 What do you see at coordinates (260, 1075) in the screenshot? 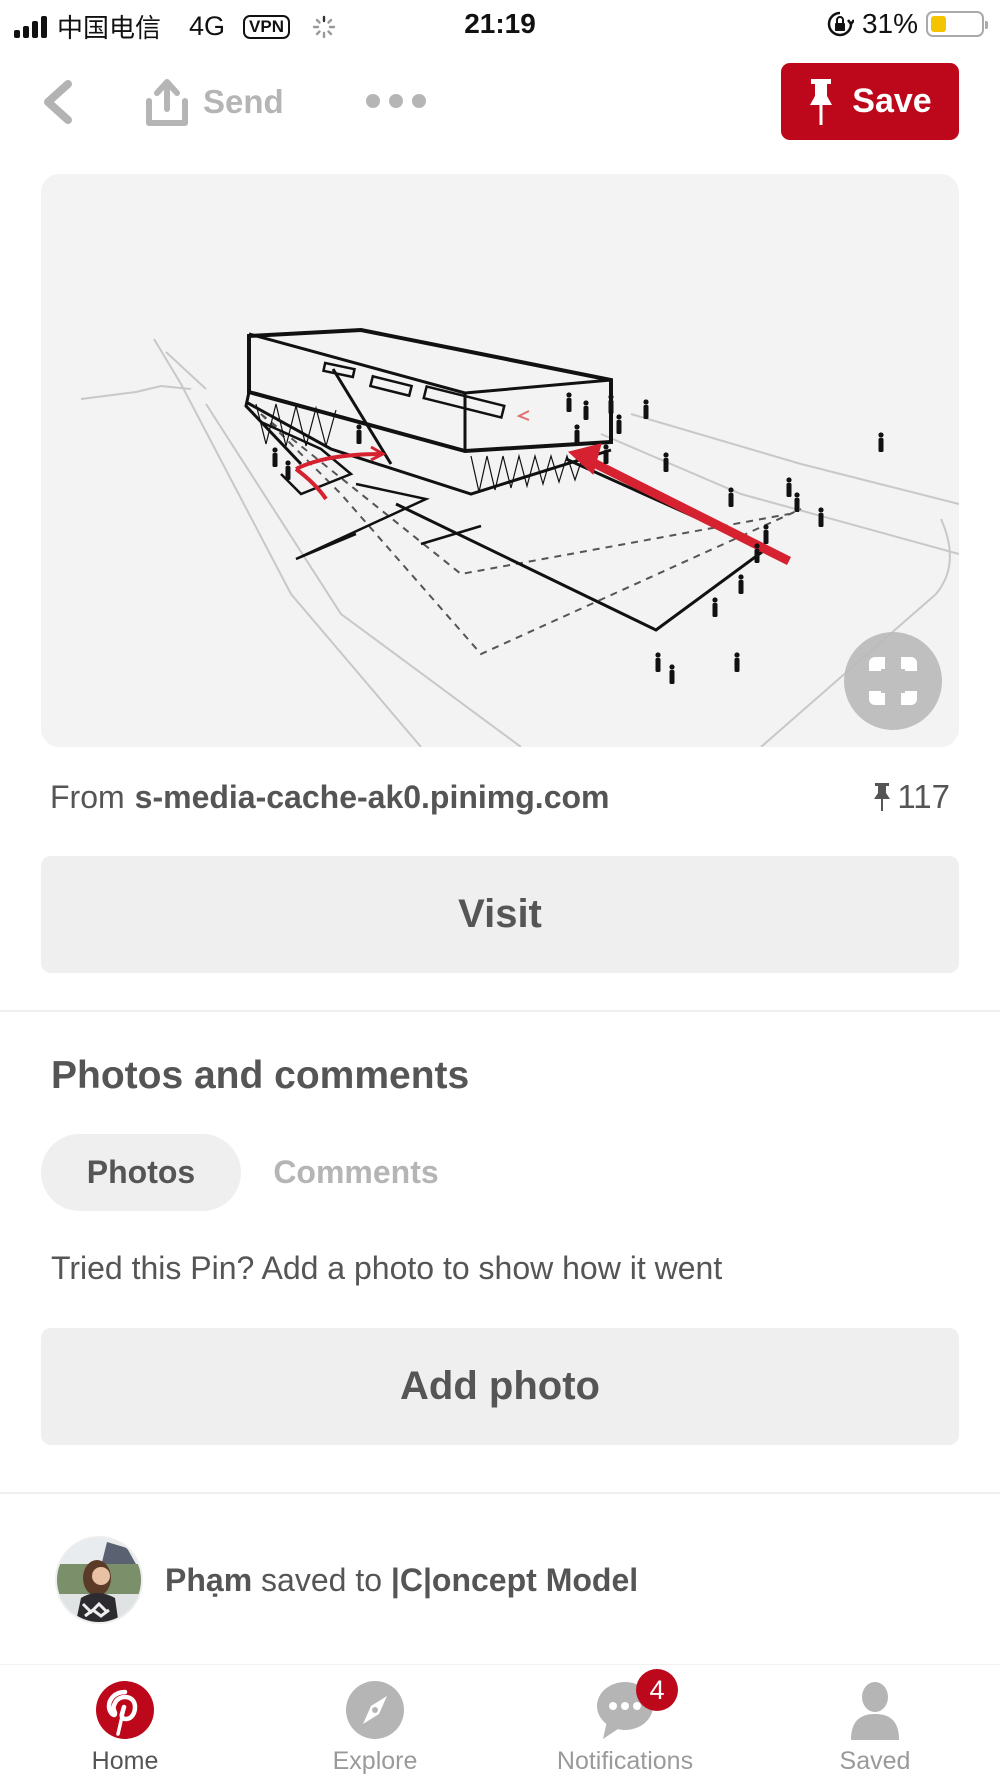
I see `photos-comments-title: Photos and comments` at bounding box center [260, 1075].